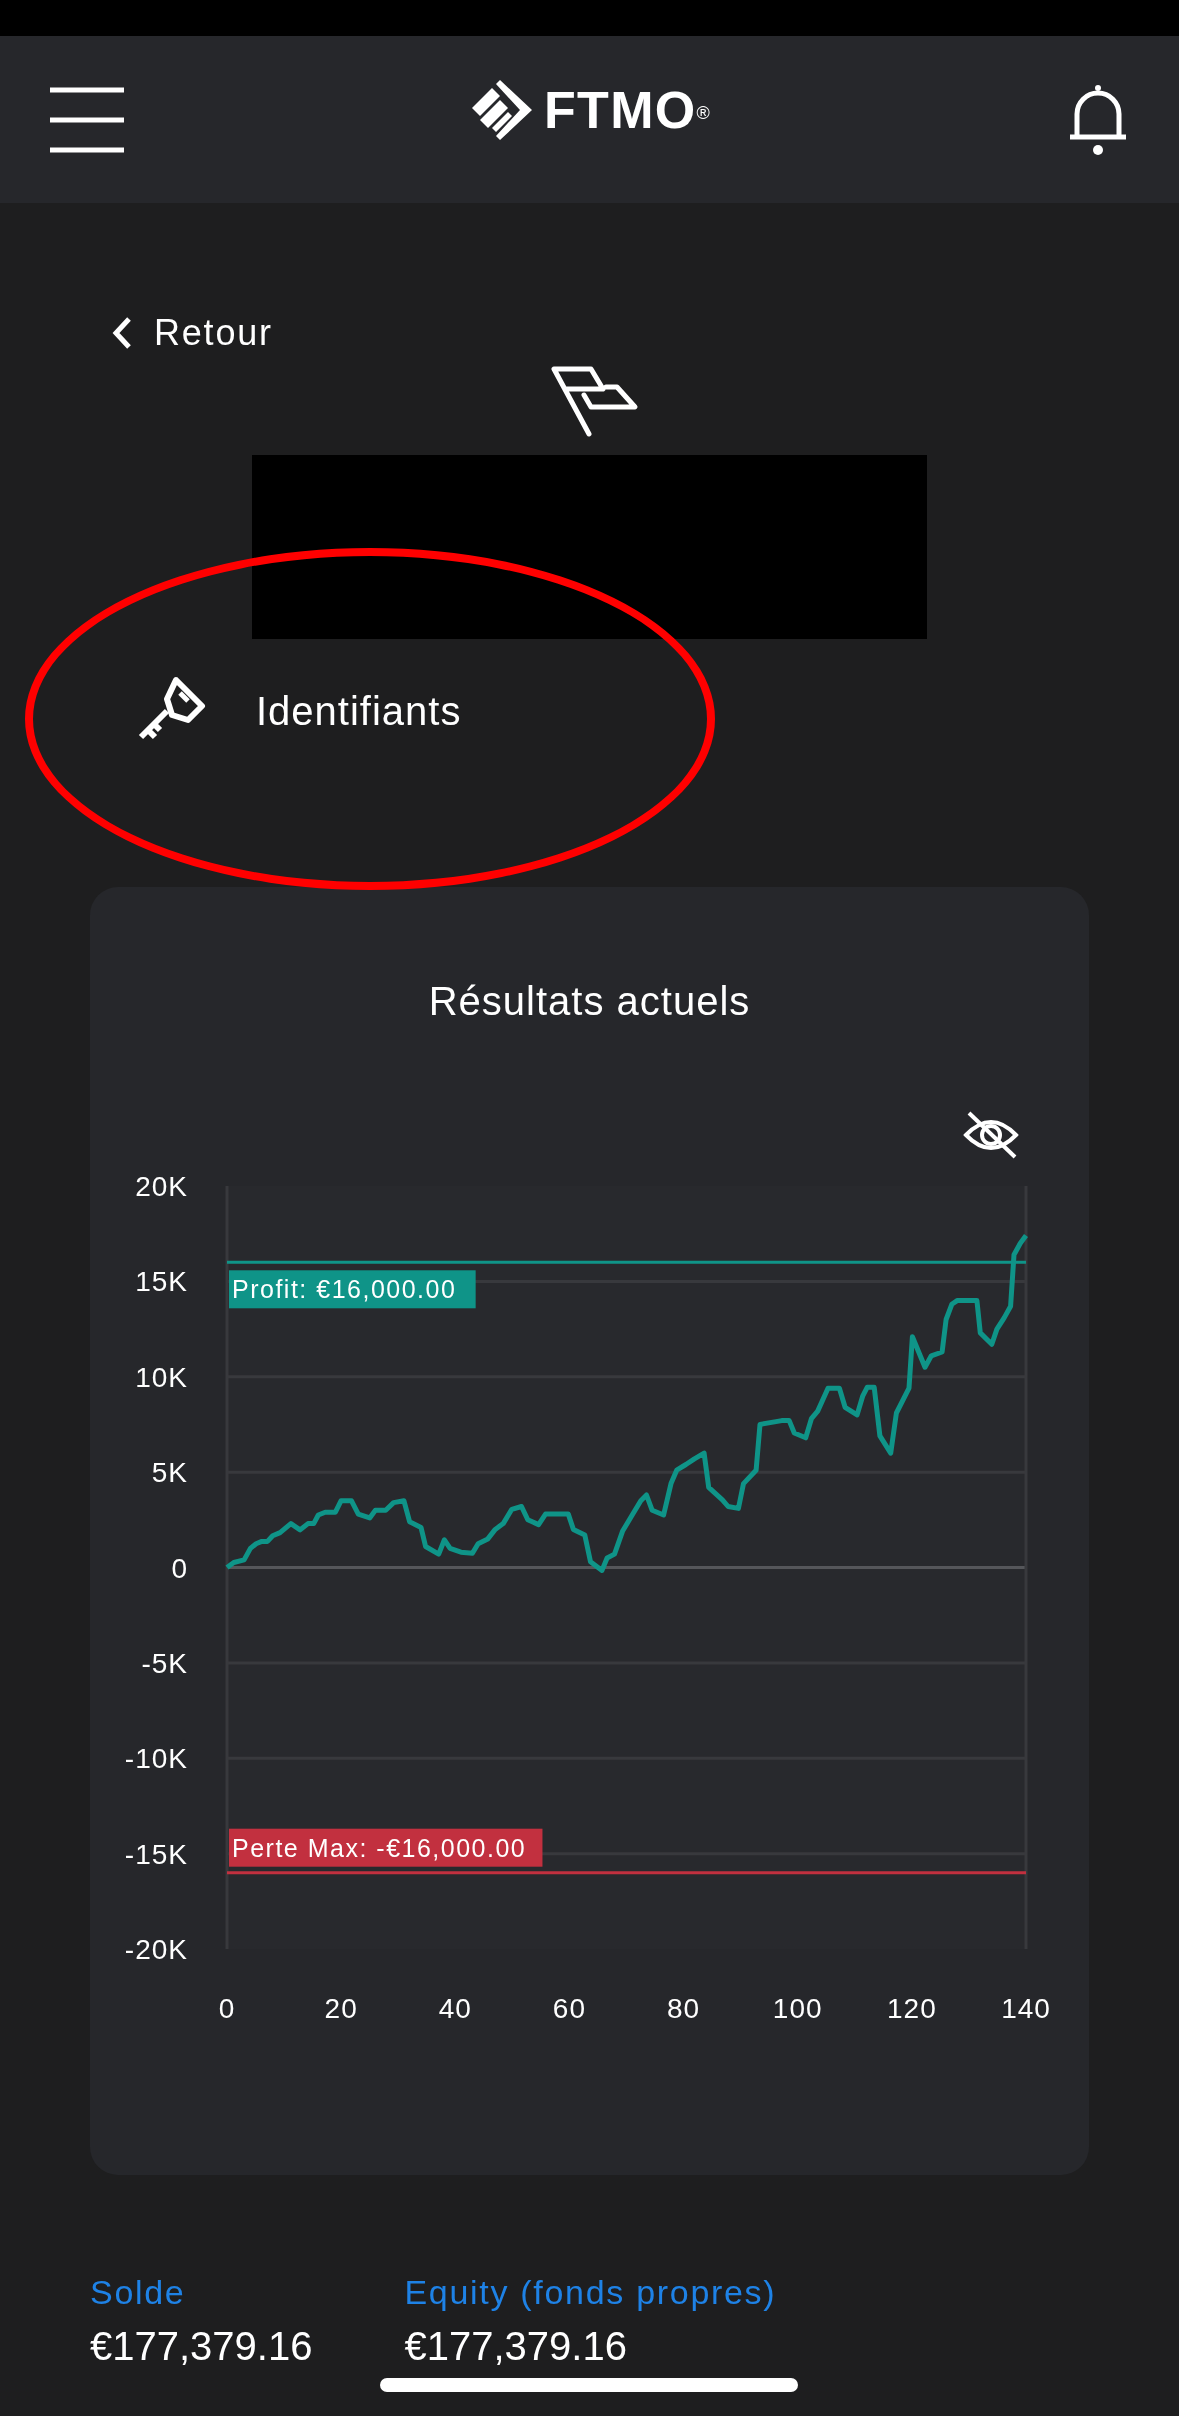  What do you see at coordinates (161, 1282) in the screenshot?
I see `y-axis-label: 15K` at bounding box center [161, 1282].